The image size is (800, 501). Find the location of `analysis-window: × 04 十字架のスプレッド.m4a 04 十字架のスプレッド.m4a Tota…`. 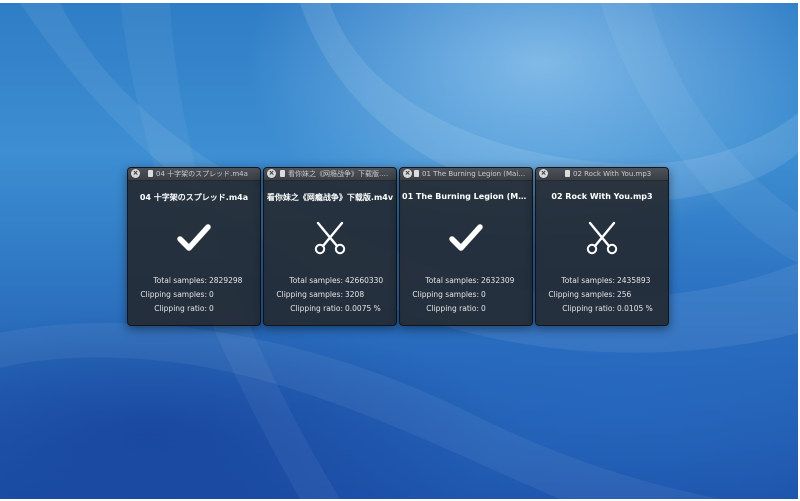

analysis-window: × 04 十字架のスプレッド.m4a 04 十字架のスプレッド.m4a Tota… is located at coordinates (194, 246).